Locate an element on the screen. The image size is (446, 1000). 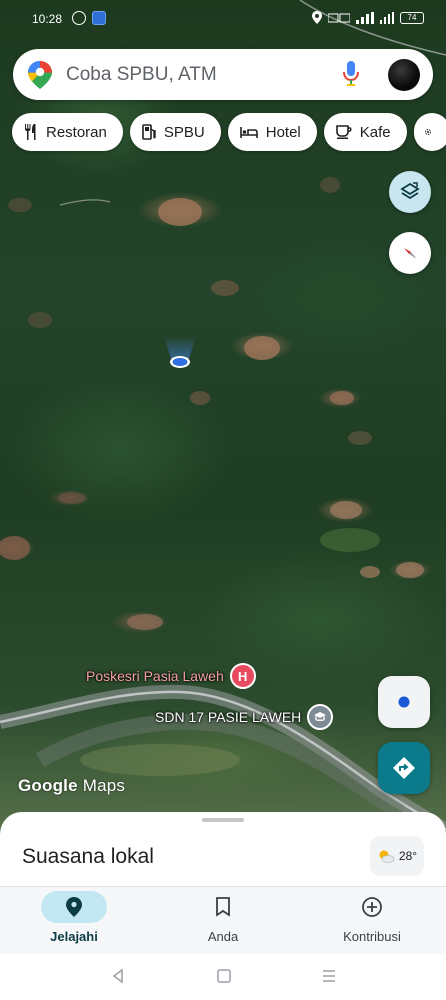
compass-icon is located at coordinates (410, 253).